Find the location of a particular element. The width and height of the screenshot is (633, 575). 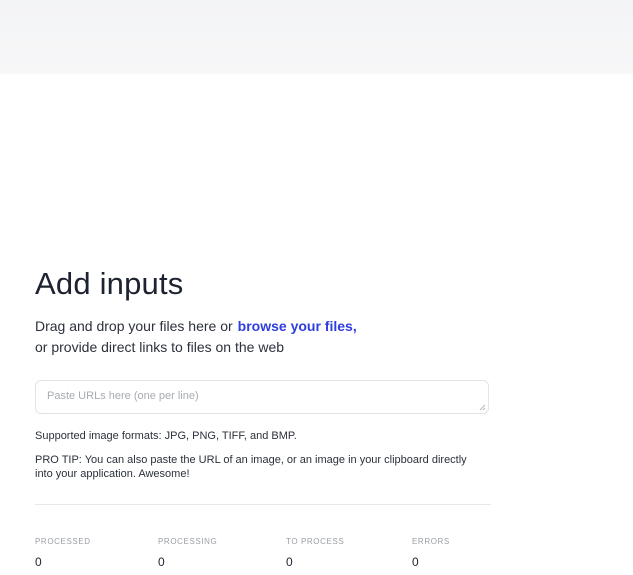

resize-handle-icon is located at coordinates (482, 407).